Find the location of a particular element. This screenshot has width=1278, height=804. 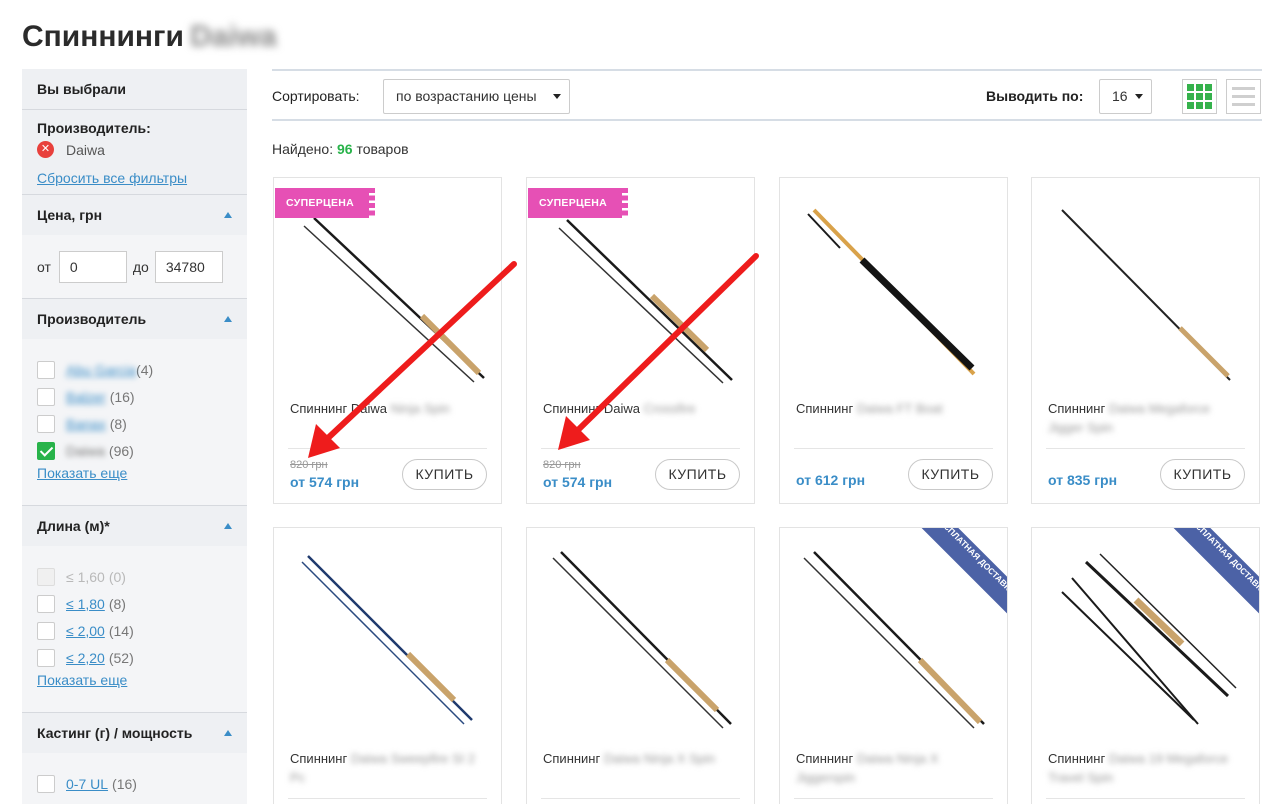

sort-label: Сортировать: is located at coordinates (316, 96).